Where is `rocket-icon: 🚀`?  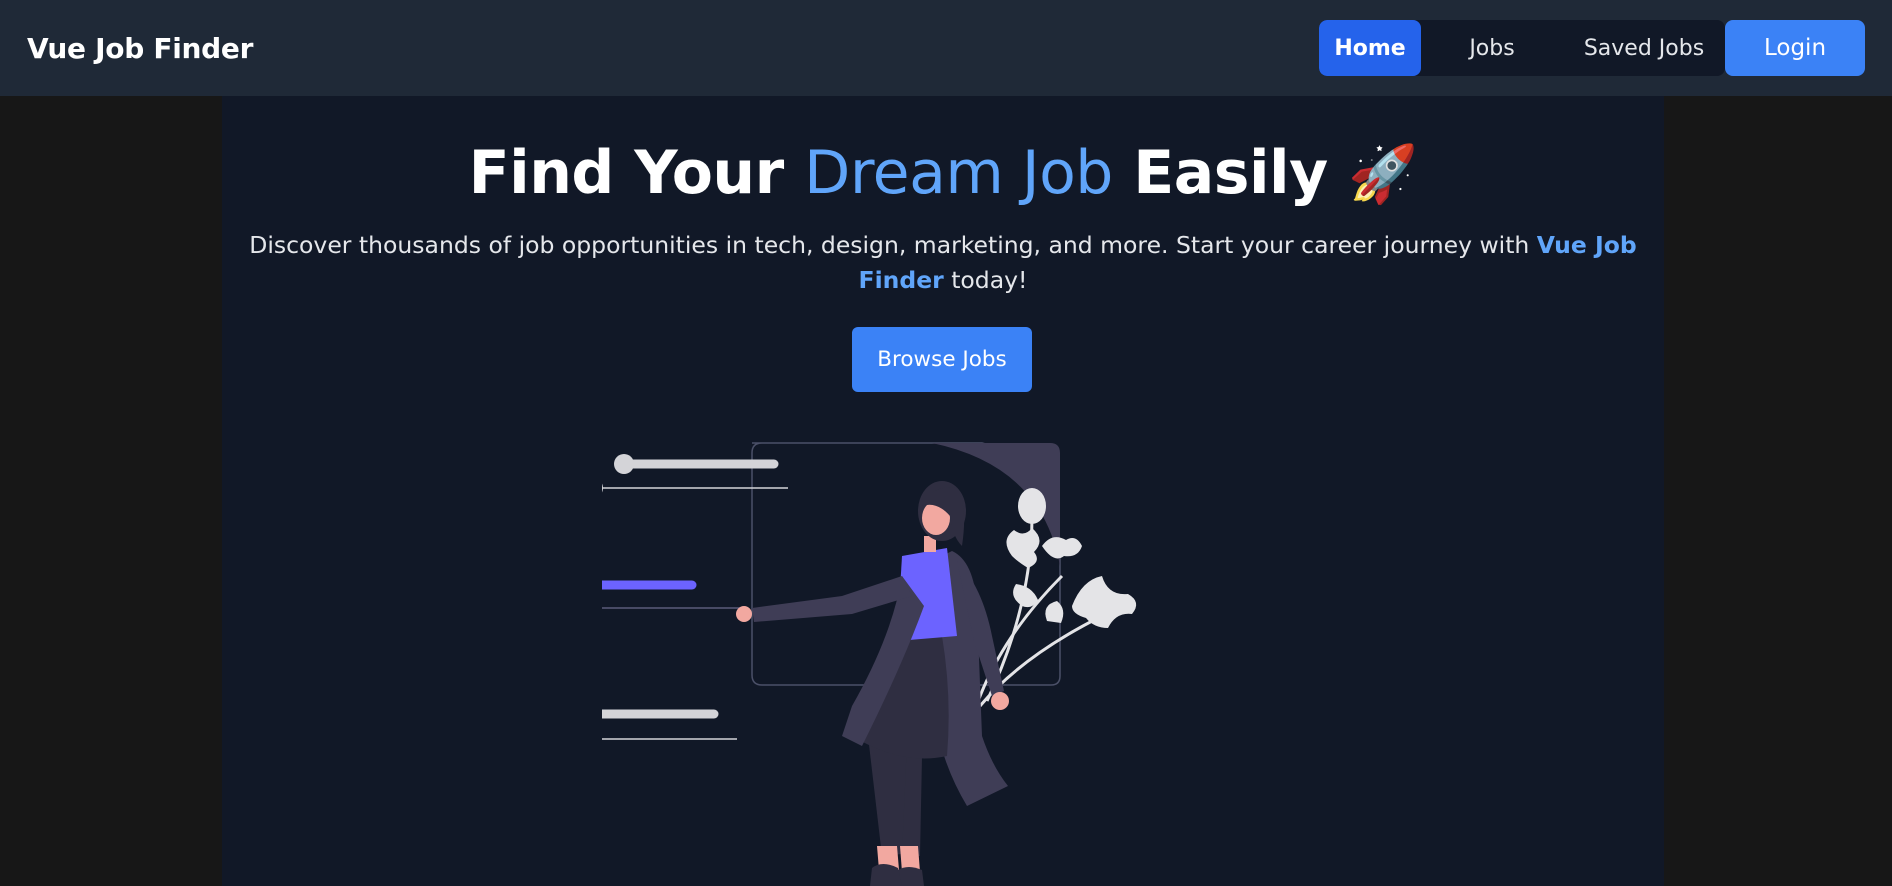
rocket-icon: 🚀 is located at coordinates (1383, 174).